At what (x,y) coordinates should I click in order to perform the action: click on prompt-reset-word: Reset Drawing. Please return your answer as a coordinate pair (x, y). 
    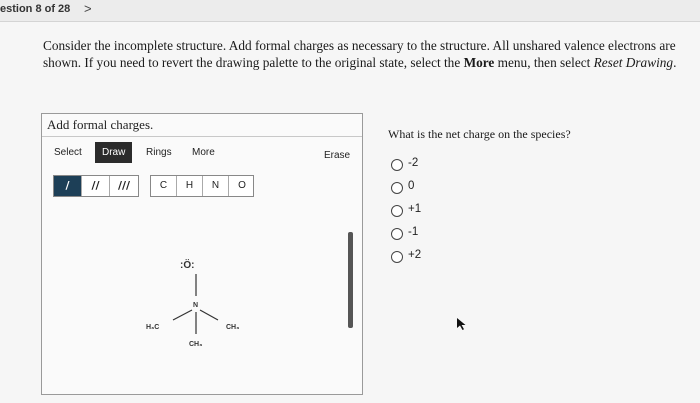
    Looking at the image, I should click on (633, 62).